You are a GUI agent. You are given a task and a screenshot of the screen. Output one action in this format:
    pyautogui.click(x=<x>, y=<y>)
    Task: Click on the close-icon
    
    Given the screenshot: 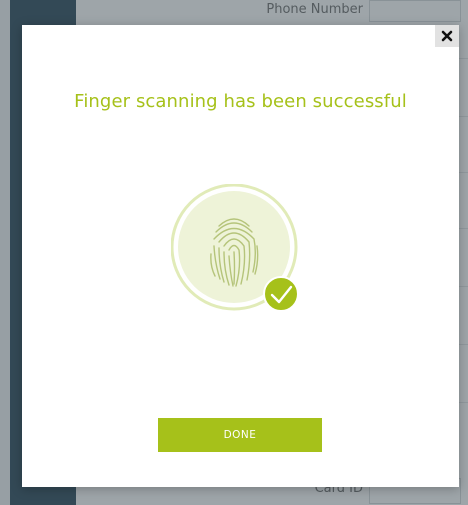 What is the action you would take?
    pyautogui.click(x=447, y=36)
    